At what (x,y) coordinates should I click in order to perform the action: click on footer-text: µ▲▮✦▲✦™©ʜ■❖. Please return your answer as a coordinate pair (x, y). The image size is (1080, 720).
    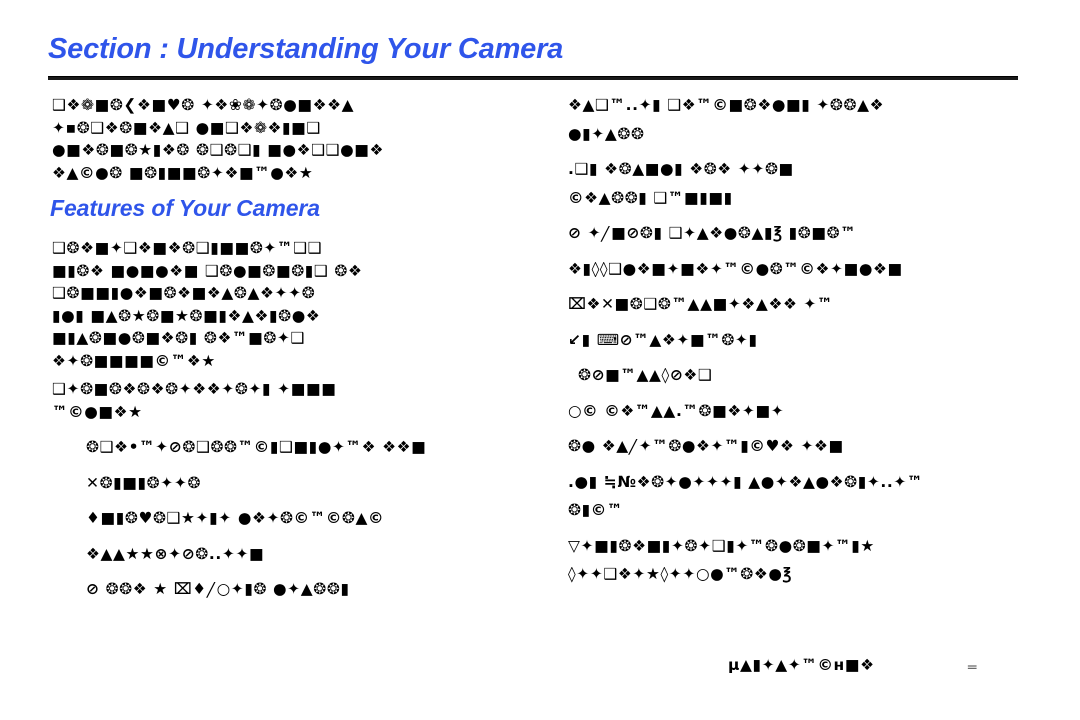
    Looking at the image, I should click on (801, 665).